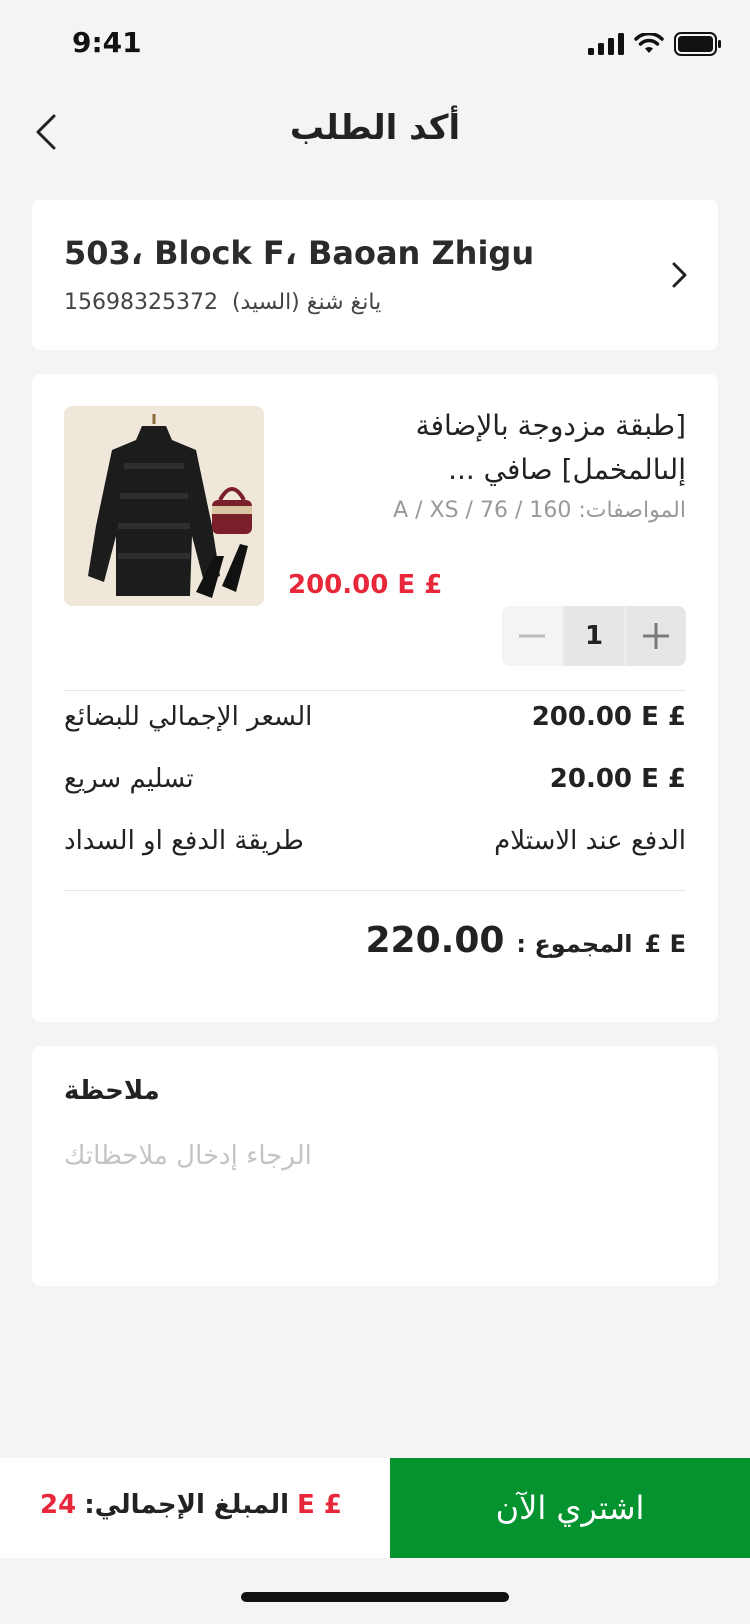 The width and height of the screenshot is (750, 1624). Describe the element at coordinates (306, 302) in the screenshot. I see `recipient-name: يانغ شنغ (السيد)` at that location.